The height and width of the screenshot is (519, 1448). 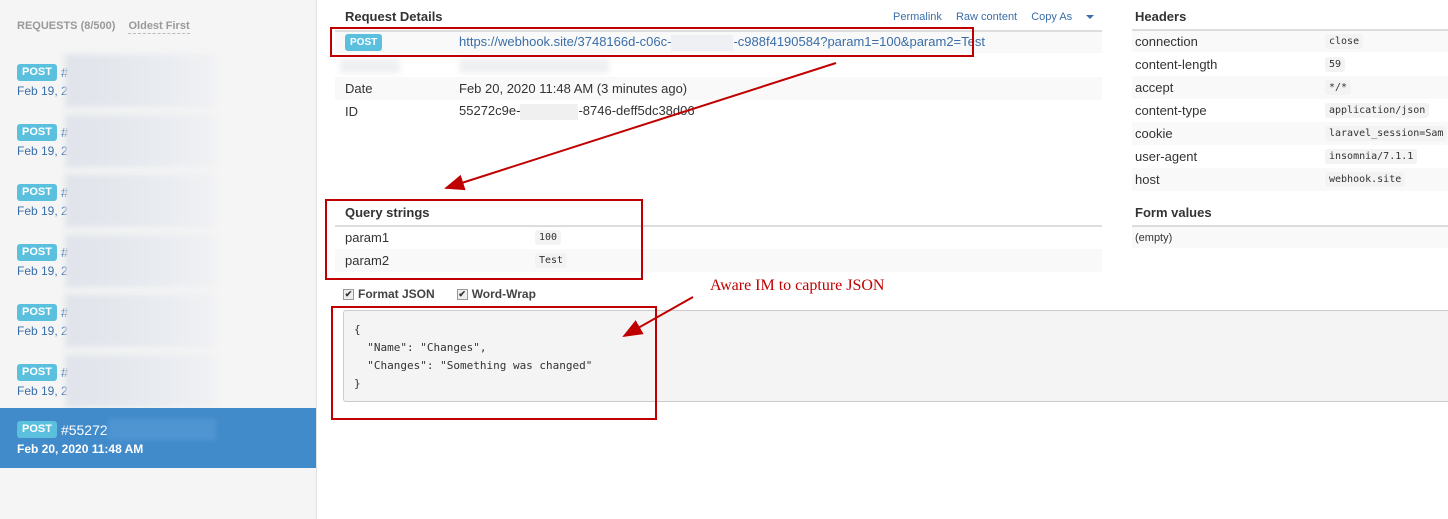 What do you see at coordinates (1161, 16) in the screenshot?
I see `headers-title: Headers` at bounding box center [1161, 16].